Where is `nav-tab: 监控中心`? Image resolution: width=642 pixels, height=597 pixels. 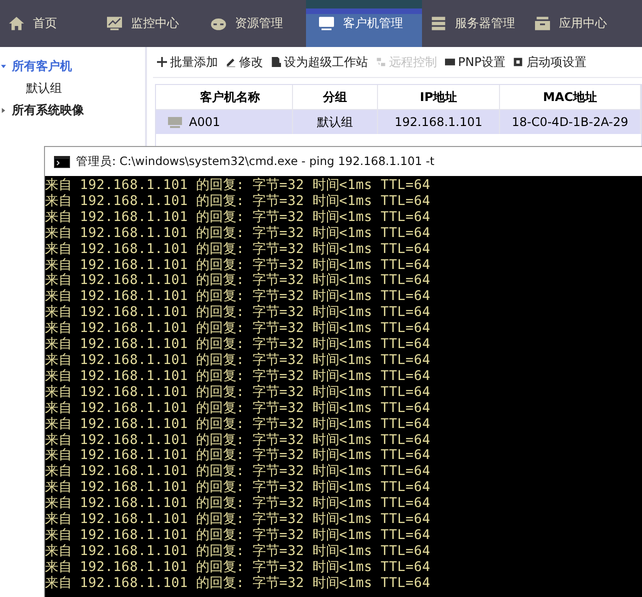 nav-tab: 监控中心 is located at coordinates (150, 23).